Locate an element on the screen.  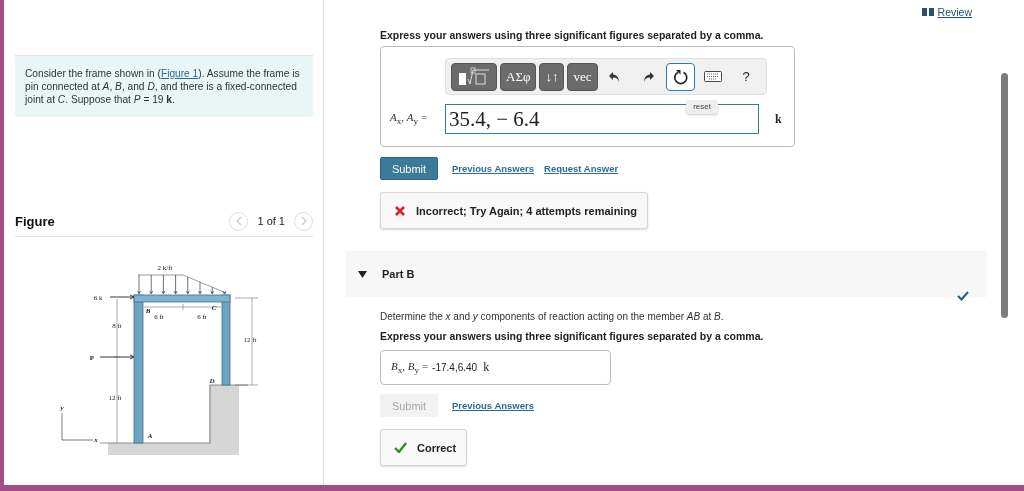
review-link: Review is located at coordinates (946, 12).